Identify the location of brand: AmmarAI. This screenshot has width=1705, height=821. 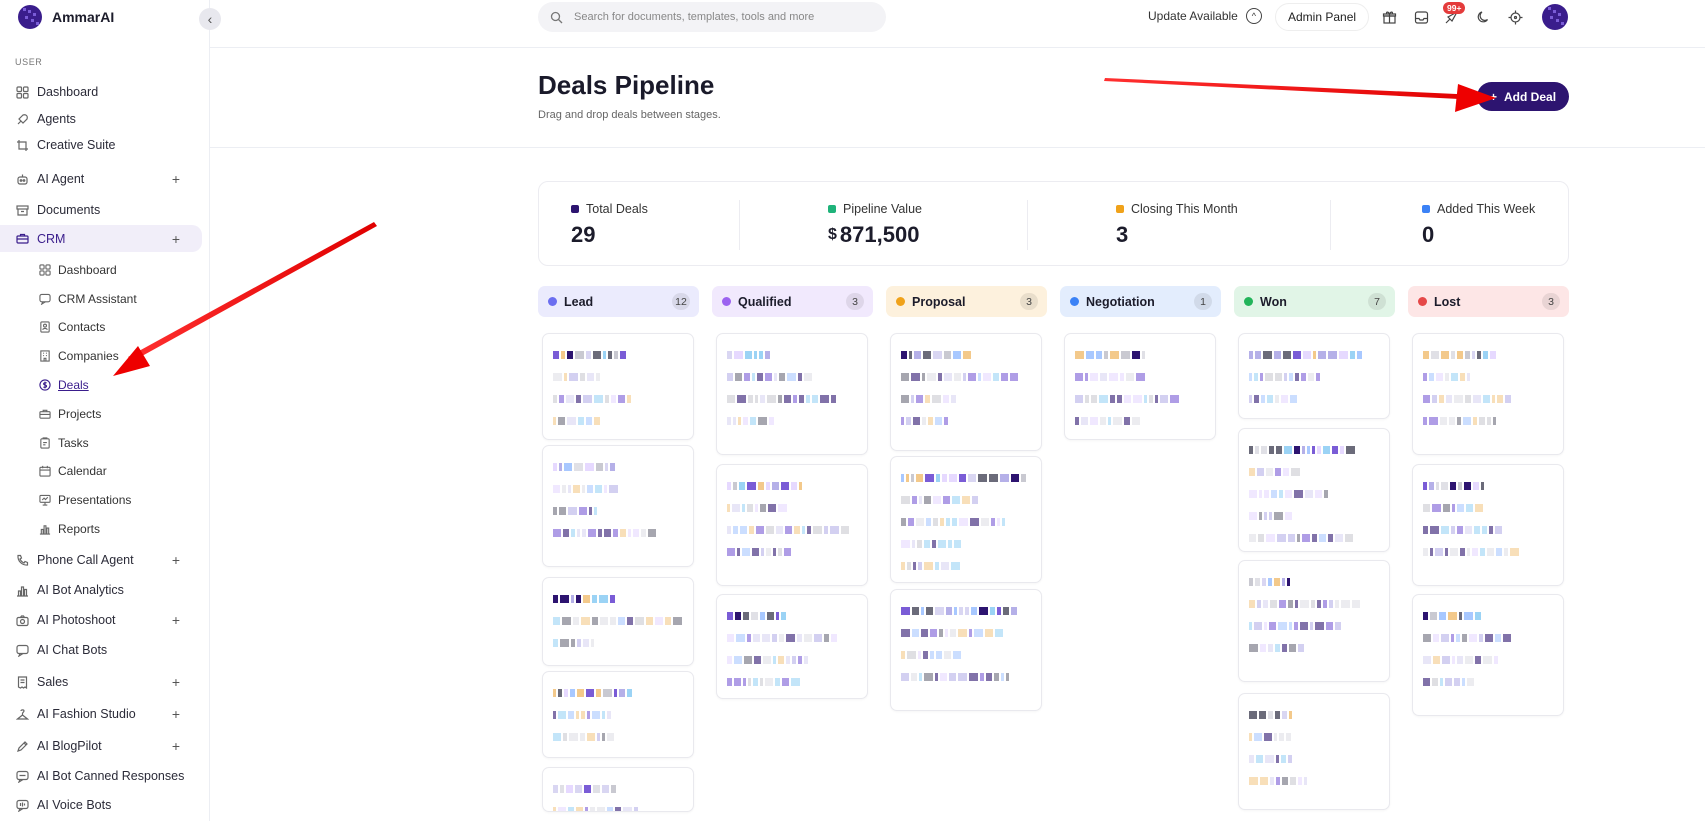
(64, 17).